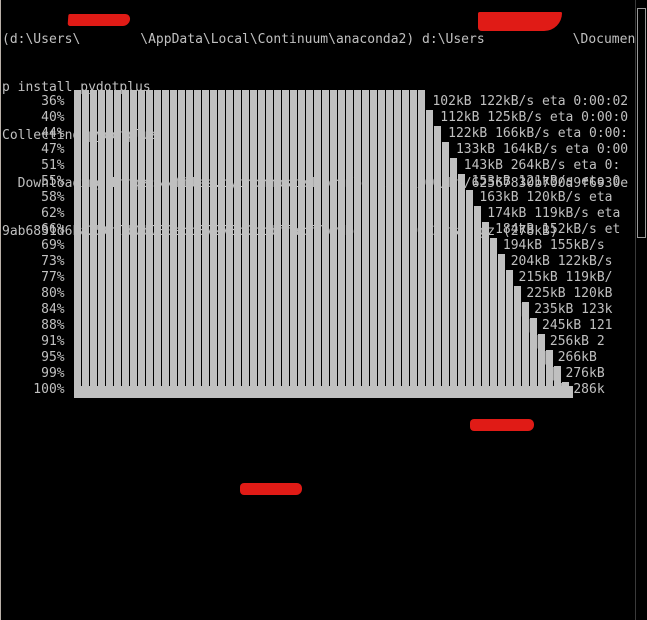 The width and height of the screenshot is (647, 620). What do you see at coordinates (303, 373) in the screenshot?
I see `progress-status-row: | 276kB` at bounding box center [303, 373].